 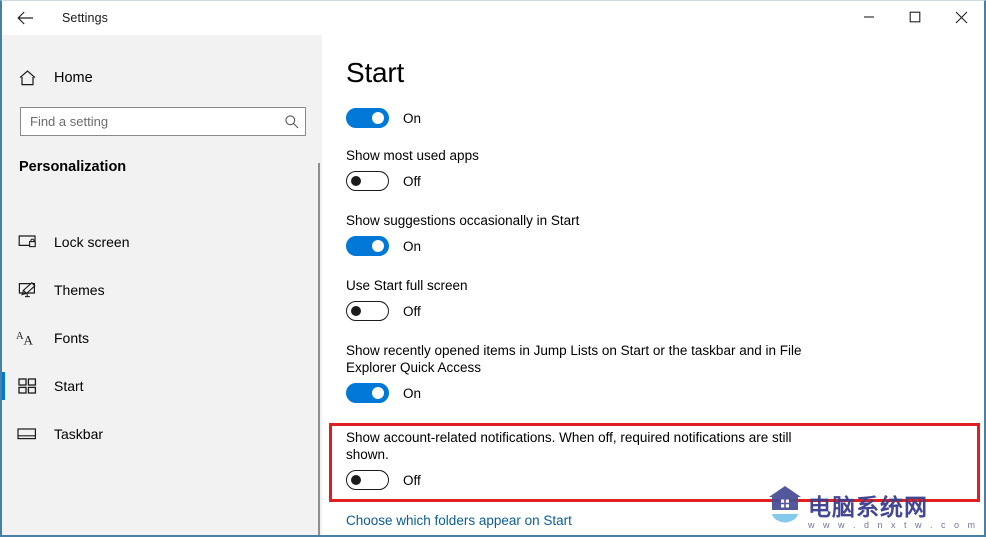 What do you see at coordinates (79, 290) in the screenshot?
I see `sidebar-item-label: Themes` at bounding box center [79, 290].